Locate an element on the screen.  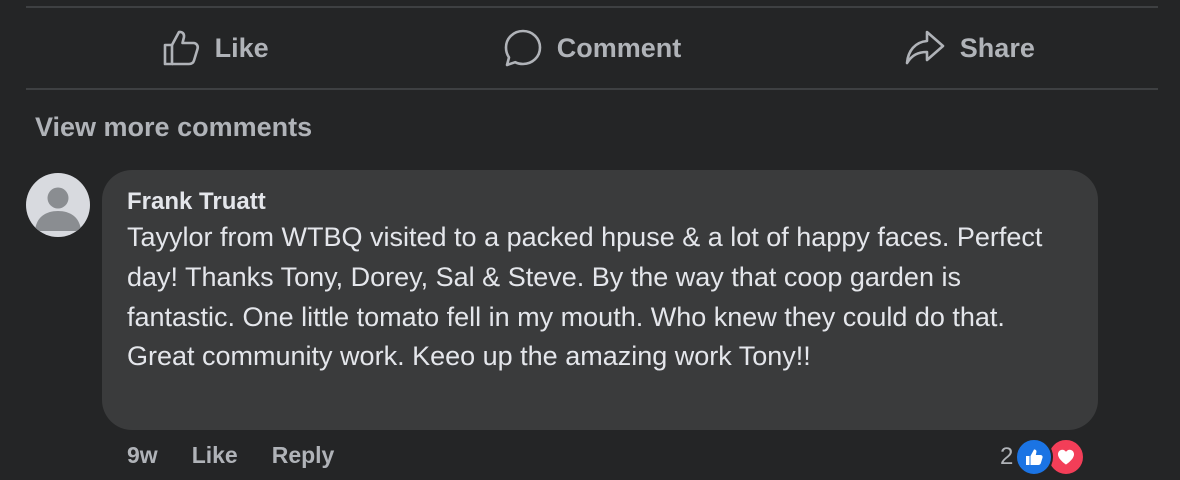
share-button-label: Share is located at coordinates (997, 47).